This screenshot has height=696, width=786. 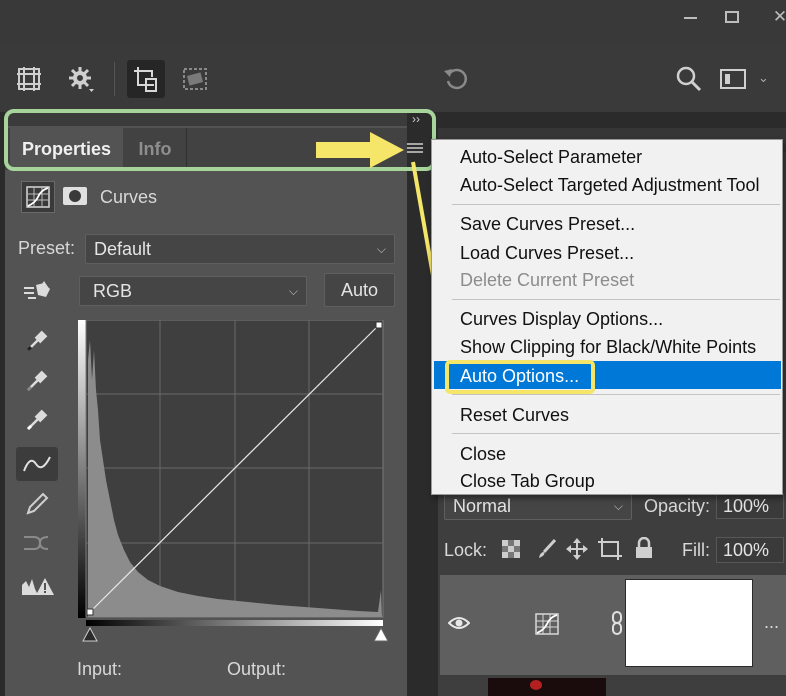 What do you see at coordinates (257, 669) in the screenshot?
I see `output-label: Output:` at bounding box center [257, 669].